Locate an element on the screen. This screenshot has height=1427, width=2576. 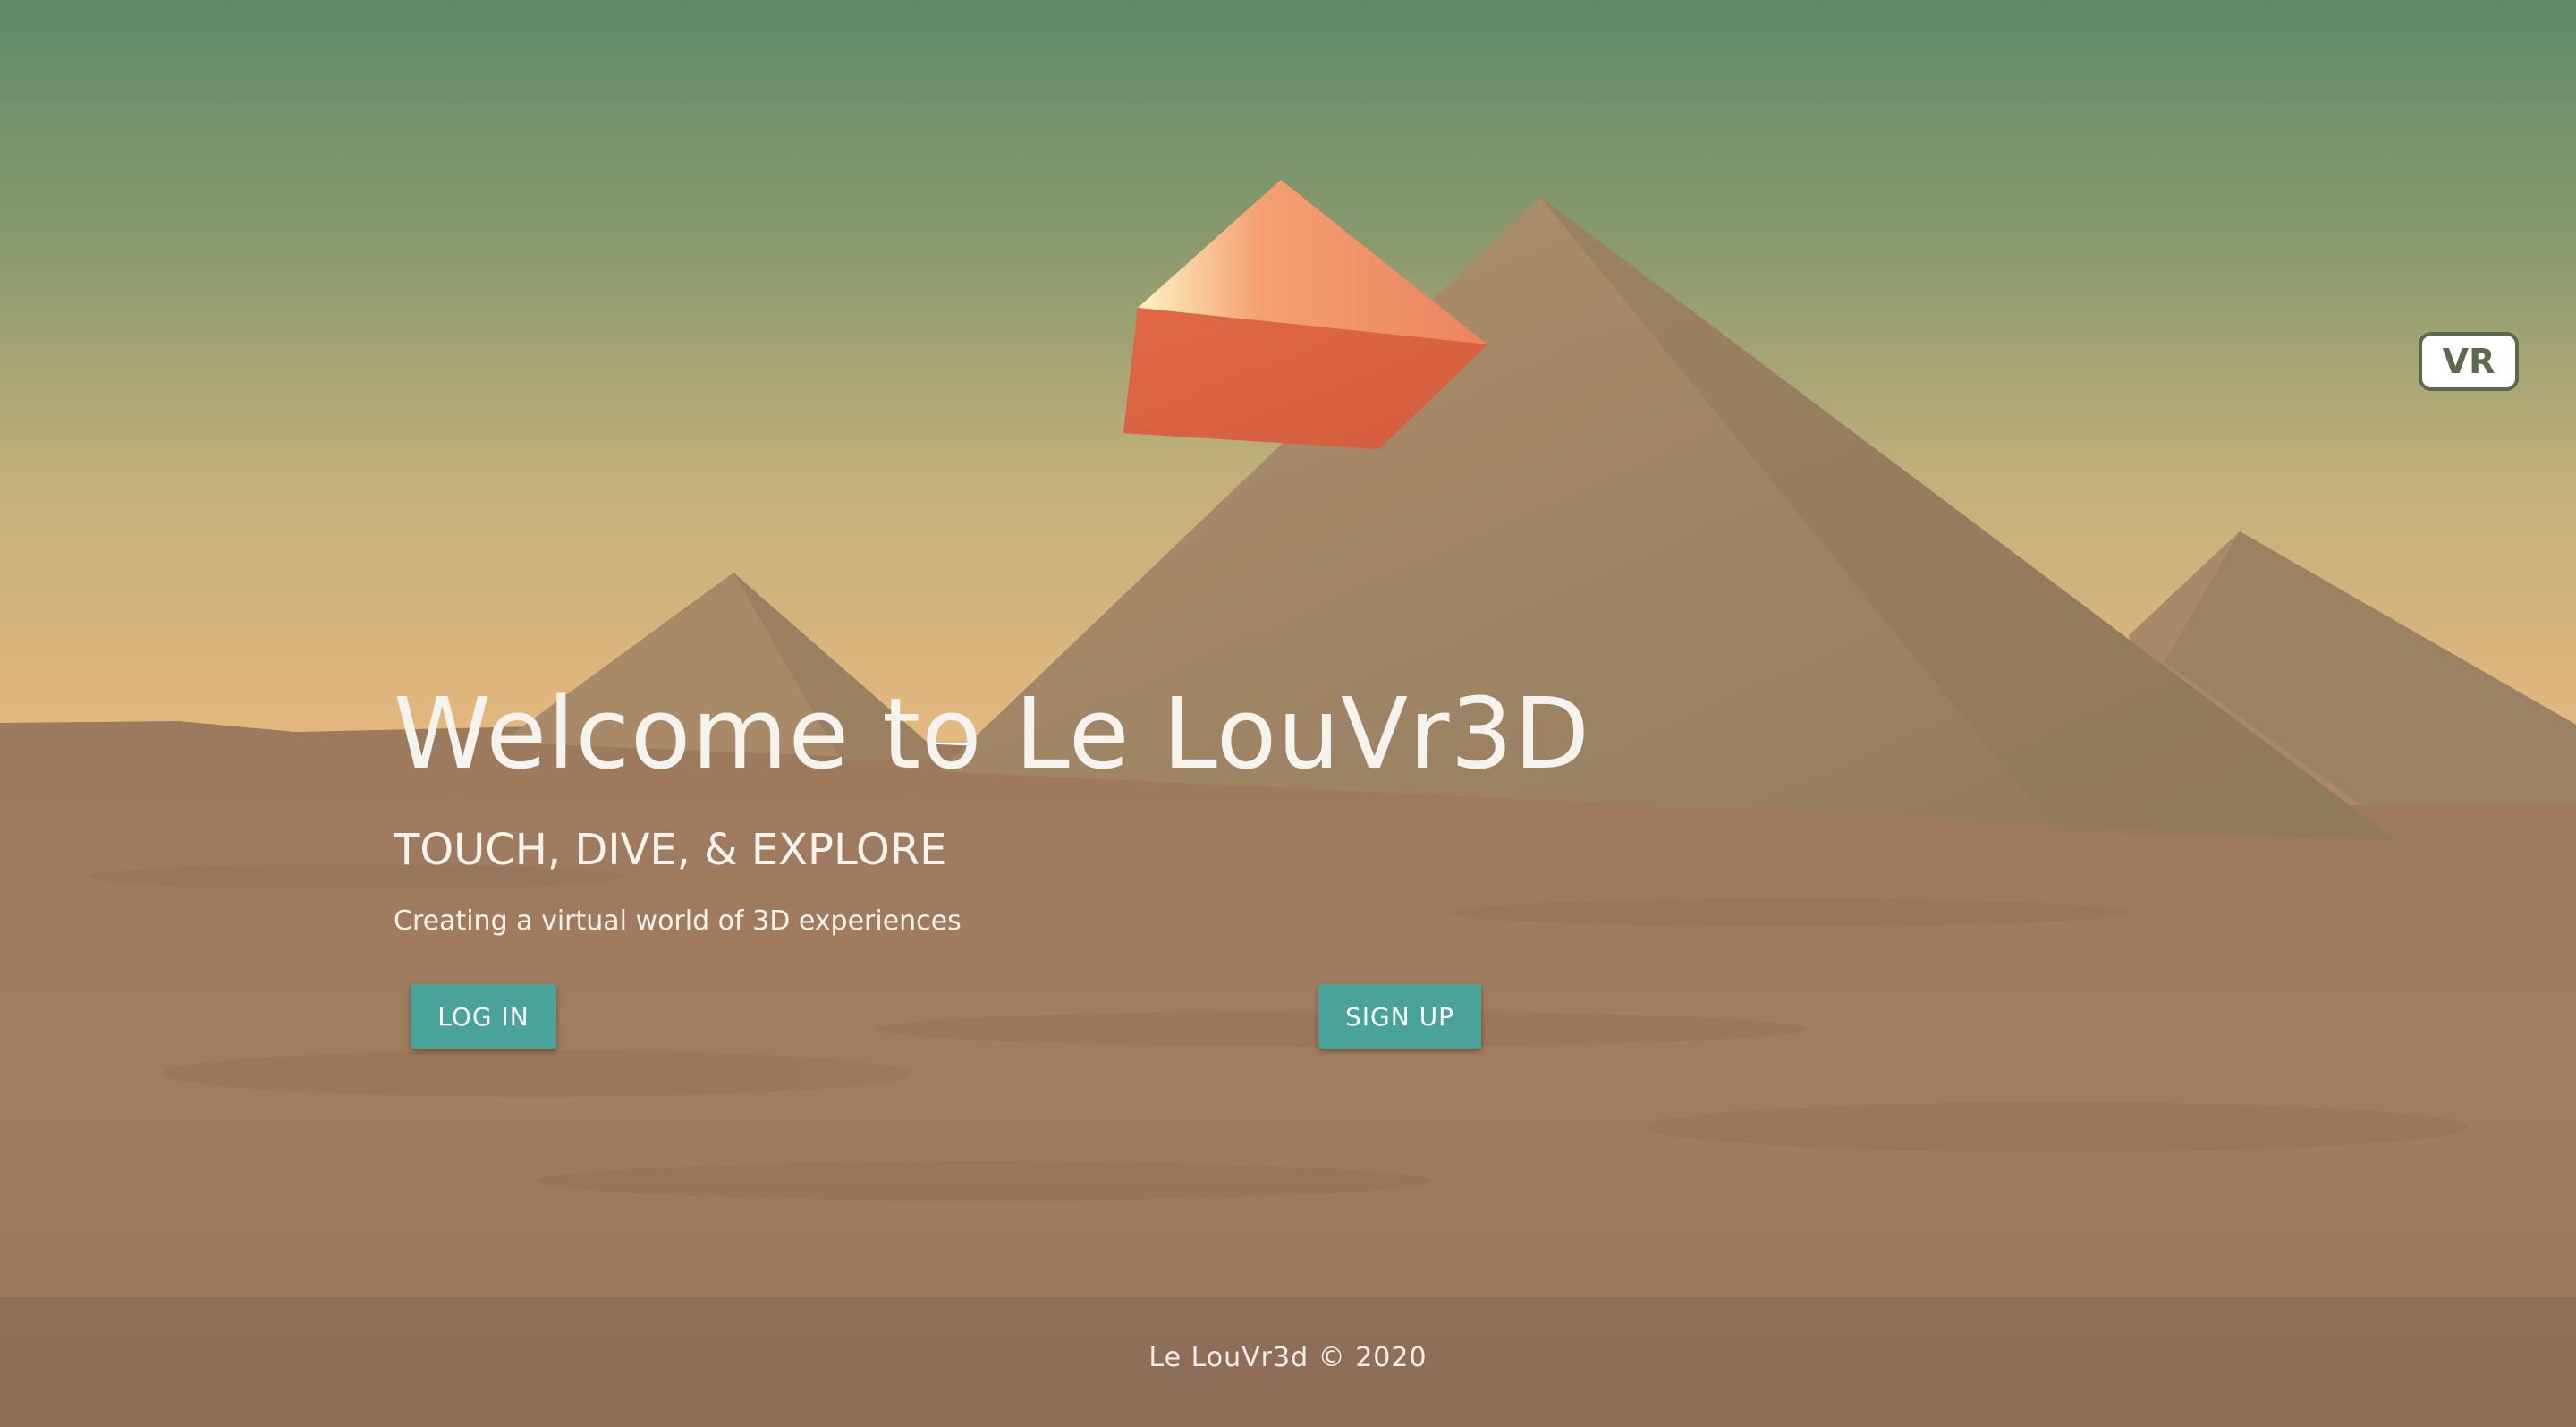
footer: Le LouVr3d © 2020 is located at coordinates (1288, 1362).